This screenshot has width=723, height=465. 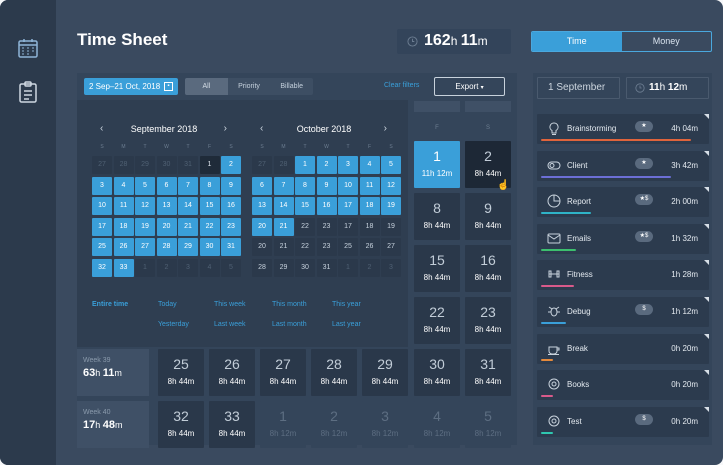 What do you see at coordinates (385, 372) in the screenshot?
I see `day-cell: 29 8h 44m` at bounding box center [385, 372].